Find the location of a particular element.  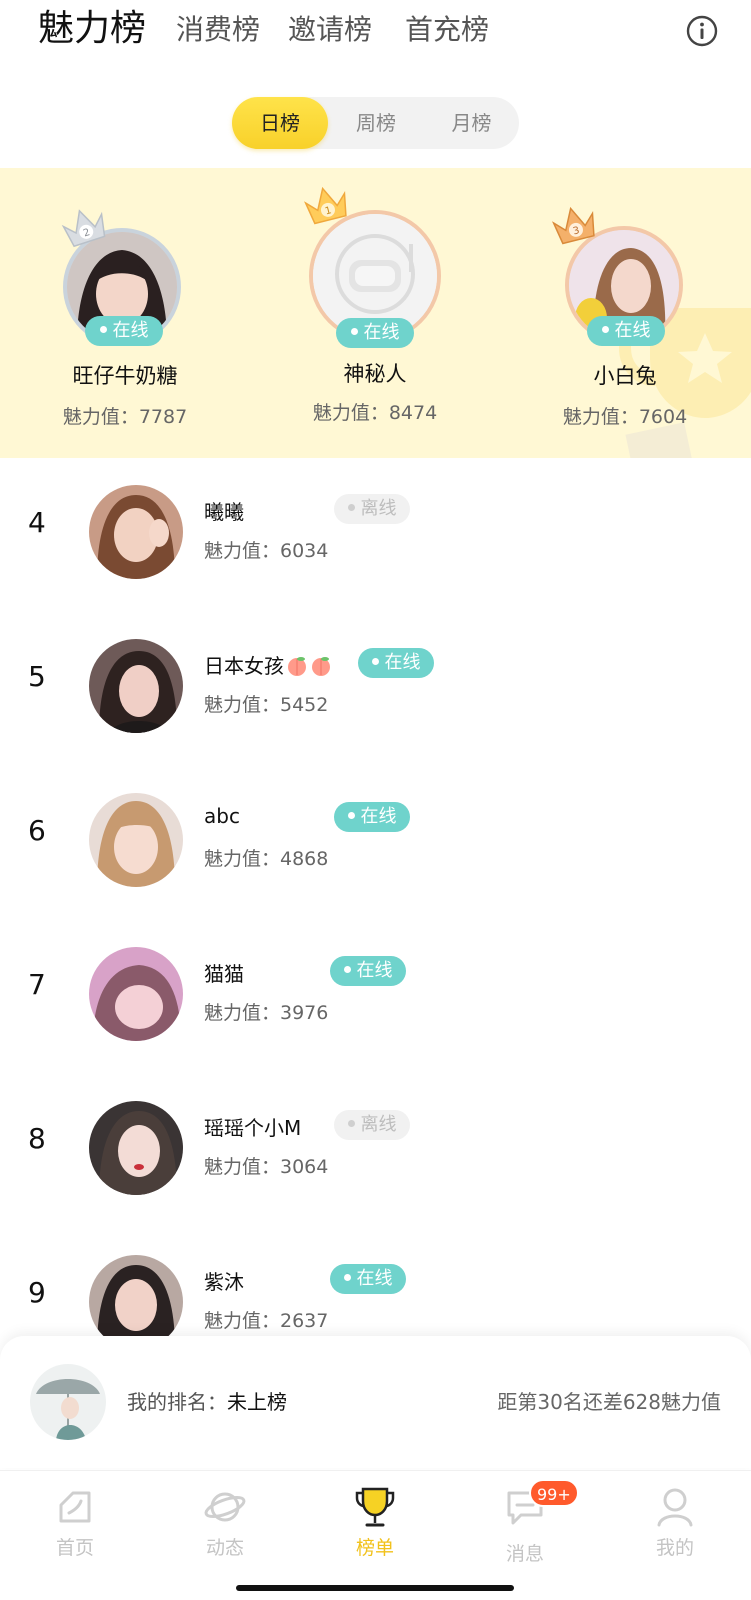

list-item-rank-9: 9 紫沐 在线 魅力值：2637 is located at coordinates (375, 1283).